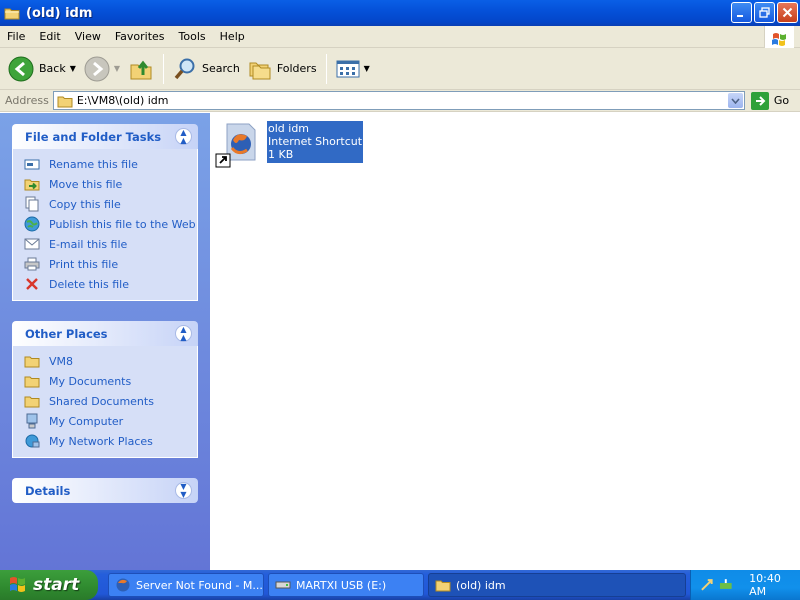 This screenshot has width=800, height=600. What do you see at coordinates (49, 36) in the screenshot?
I see `menu-edit: Edit` at bounding box center [49, 36].